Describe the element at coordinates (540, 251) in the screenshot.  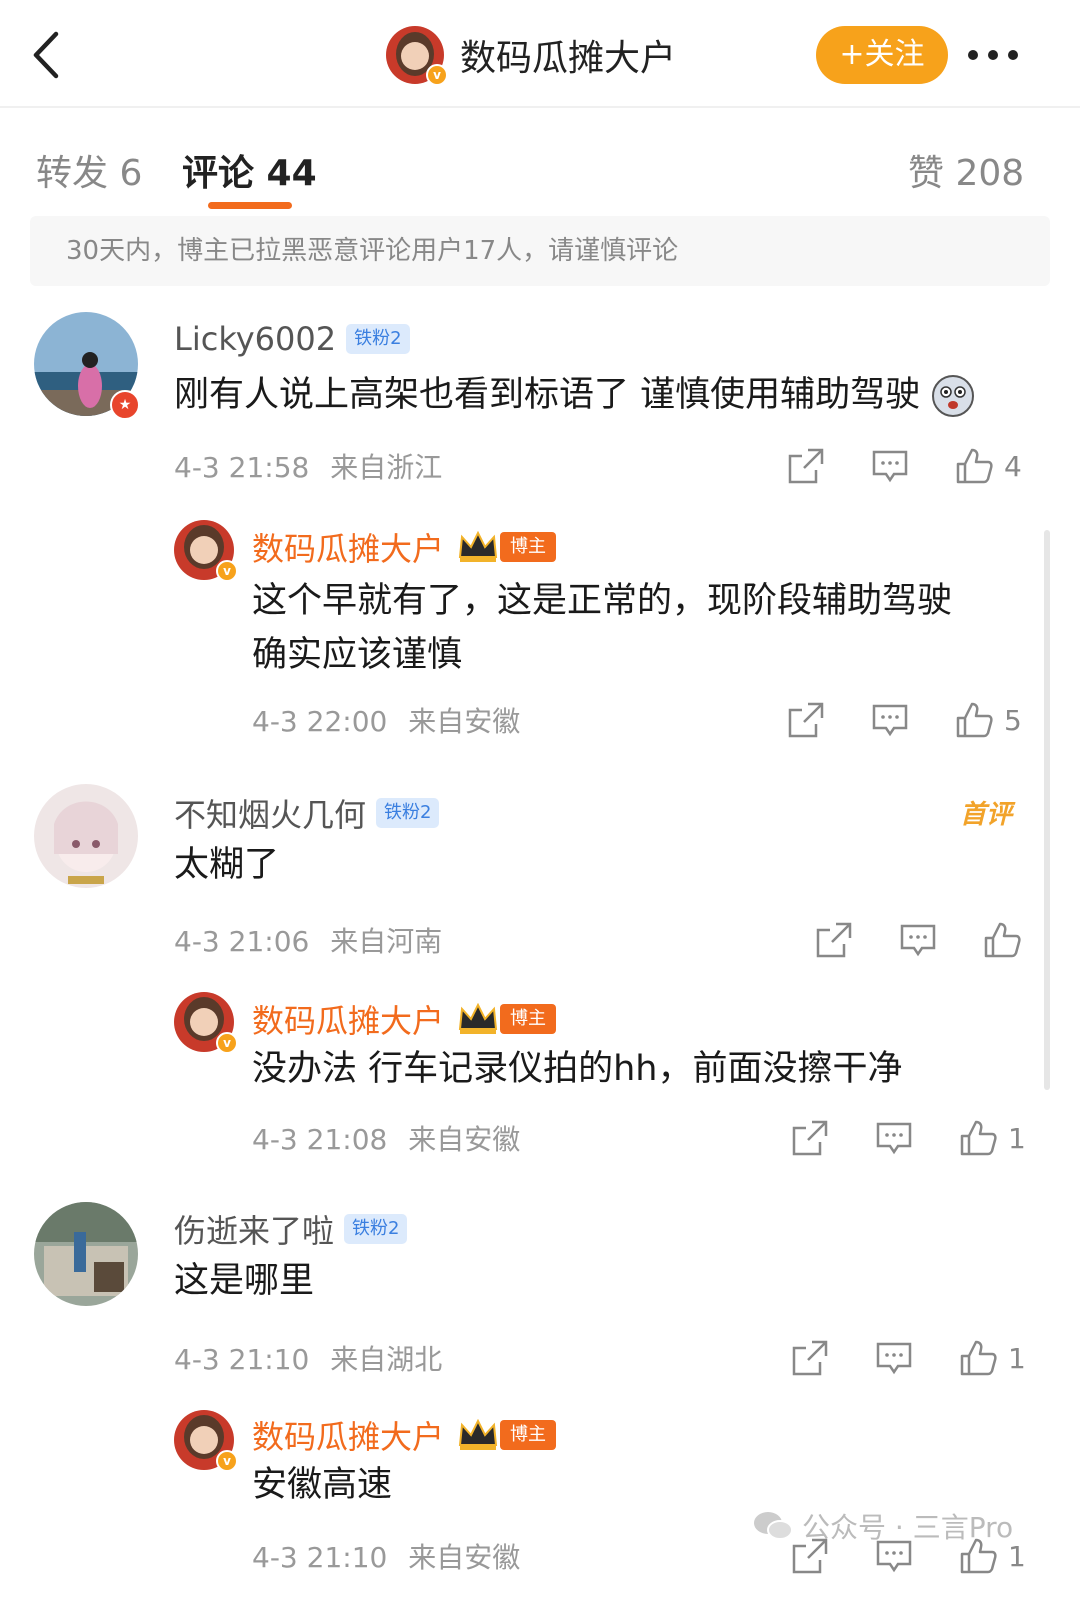
I see `notice-banner: 30天内，博主已拉黑恶意评论用户17人，请谨慎评论` at that location.